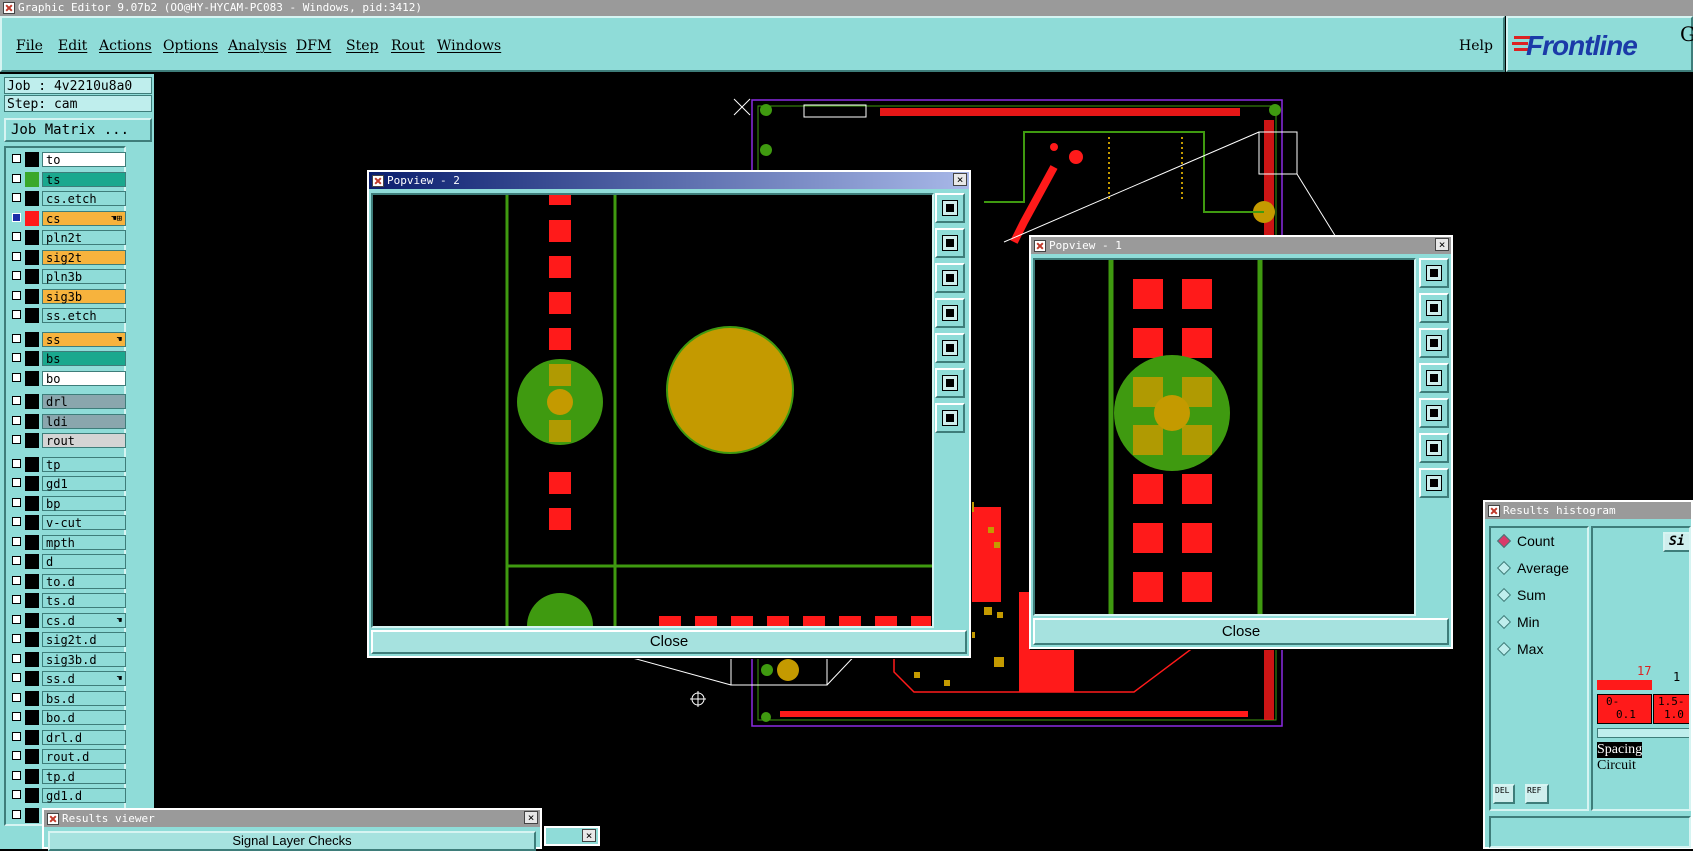  What do you see at coordinates (1521, 595) in the screenshot?
I see `option-sum: Sum` at bounding box center [1521, 595].